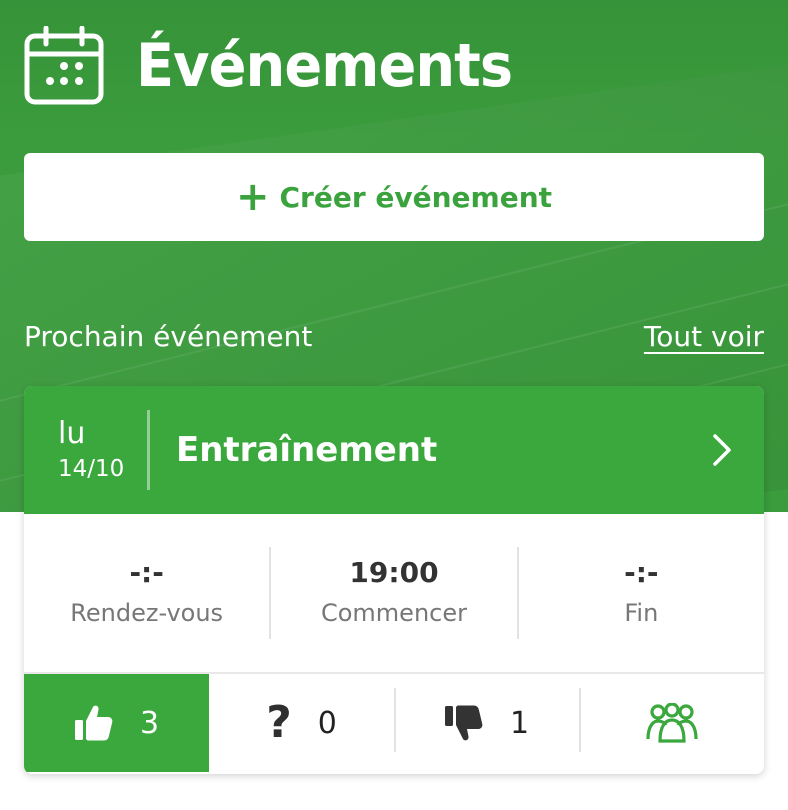 This screenshot has height=810, width=788. What do you see at coordinates (91, 469) in the screenshot?
I see `event-date-value: 14/10` at bounding box center [91, 469].